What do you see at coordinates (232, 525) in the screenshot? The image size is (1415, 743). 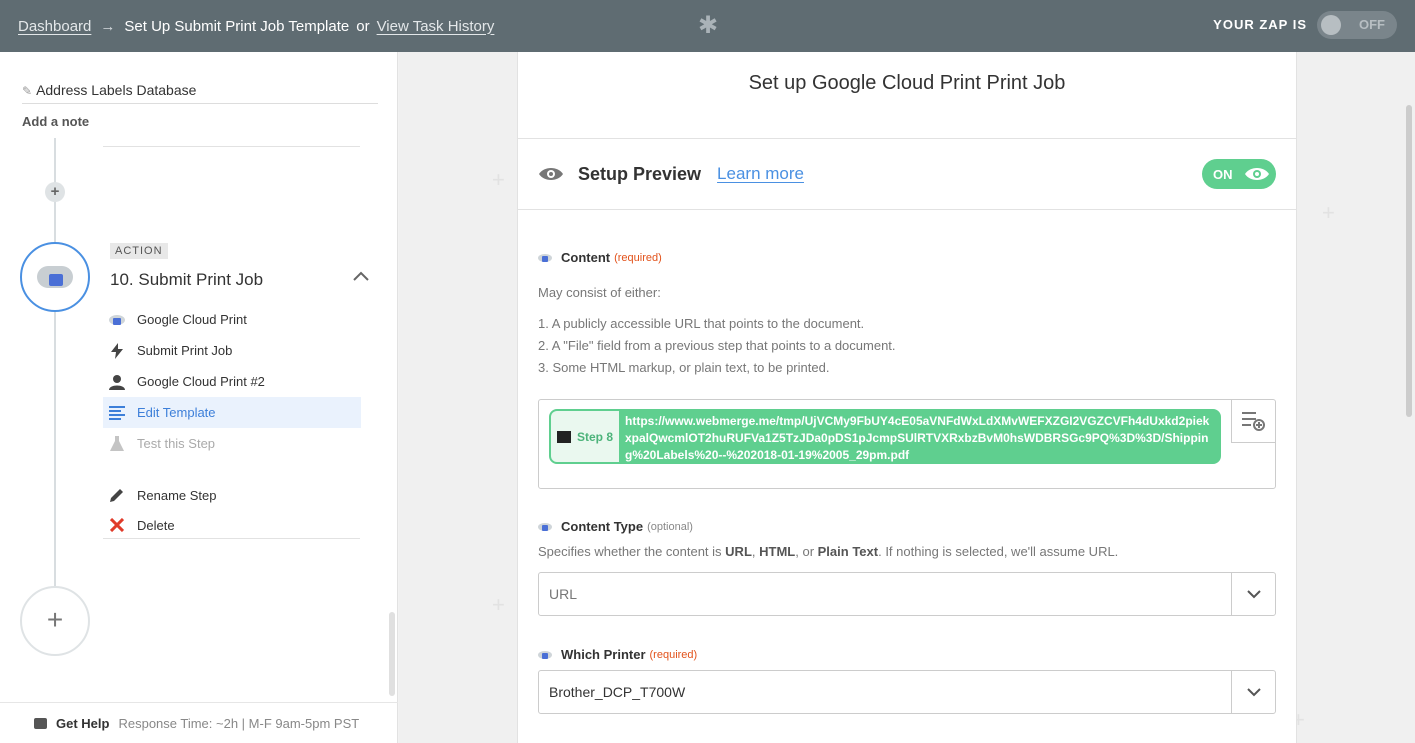 I see `sidebar-item-delete: Delete` at bounding box center [232, 525].